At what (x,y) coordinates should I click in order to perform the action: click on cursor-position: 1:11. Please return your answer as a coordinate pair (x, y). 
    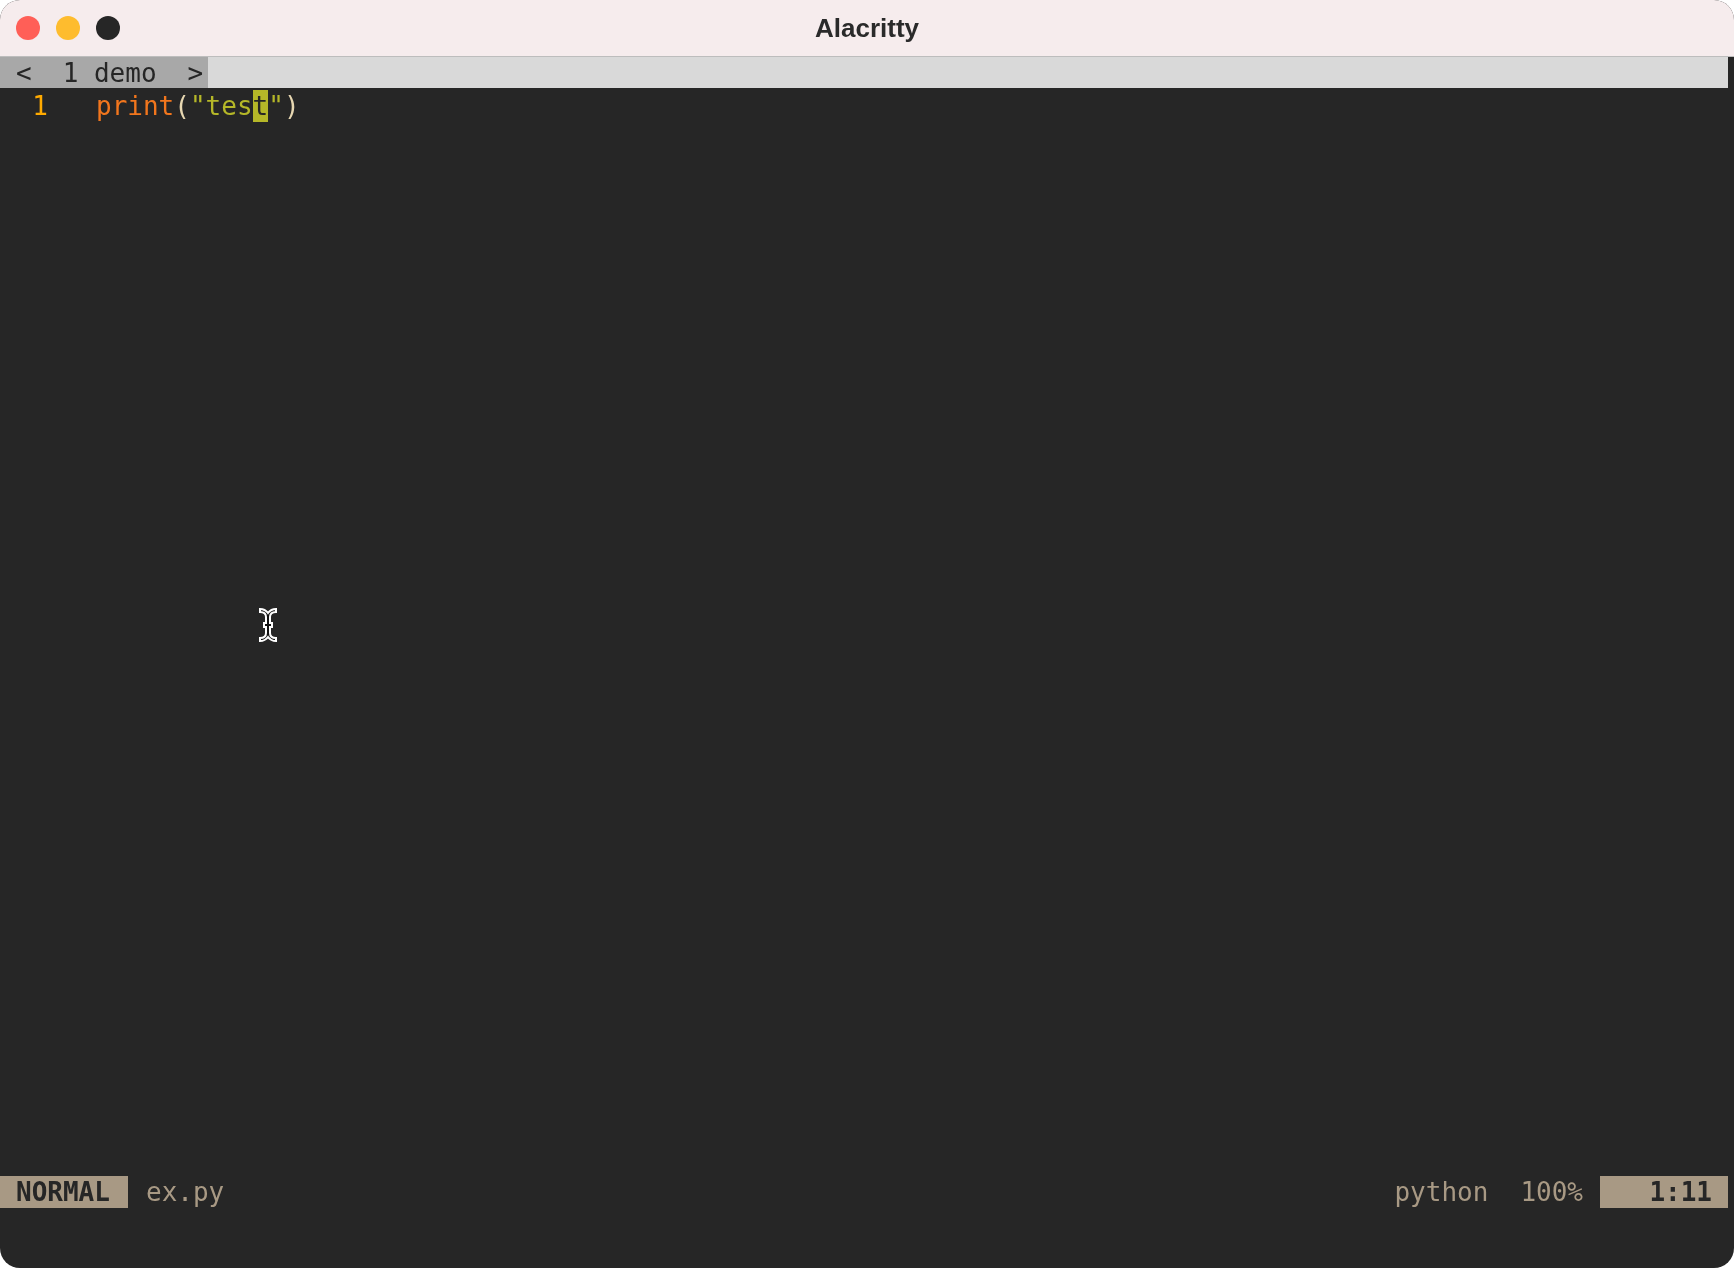
    Looking at the image, I should click on (1664, 1192).